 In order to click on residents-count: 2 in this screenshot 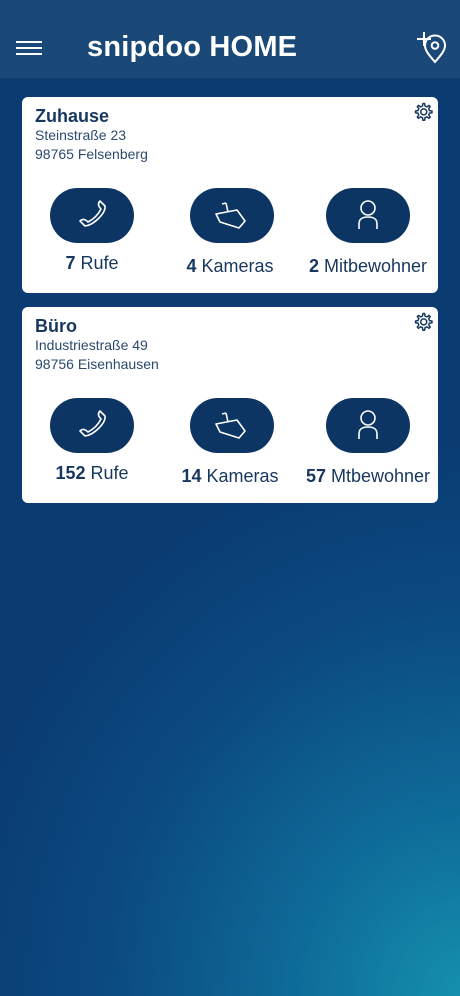, I will do `click(313, 266)`.